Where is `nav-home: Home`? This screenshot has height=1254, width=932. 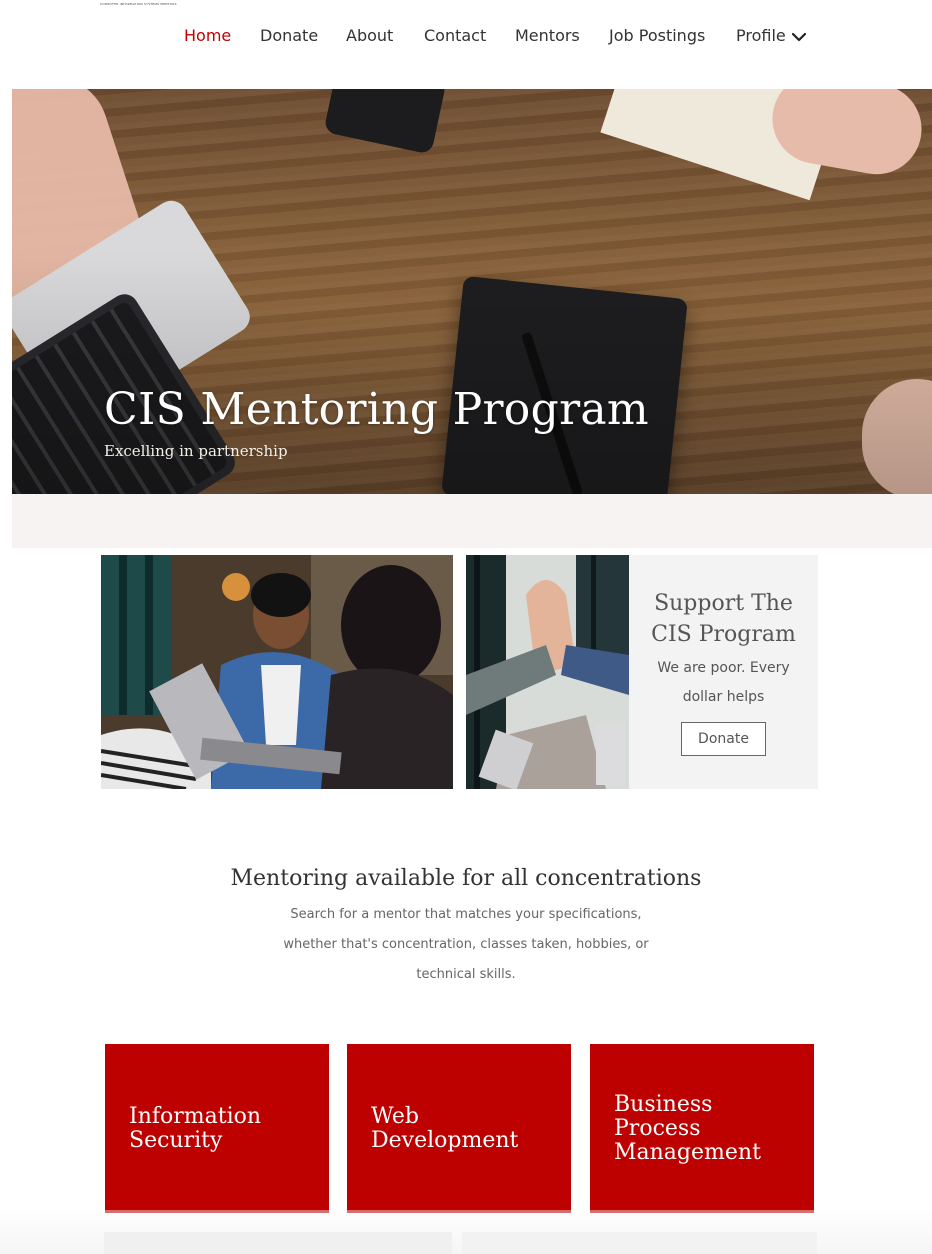
nav-home: Home is located at coordinates (207, 35).